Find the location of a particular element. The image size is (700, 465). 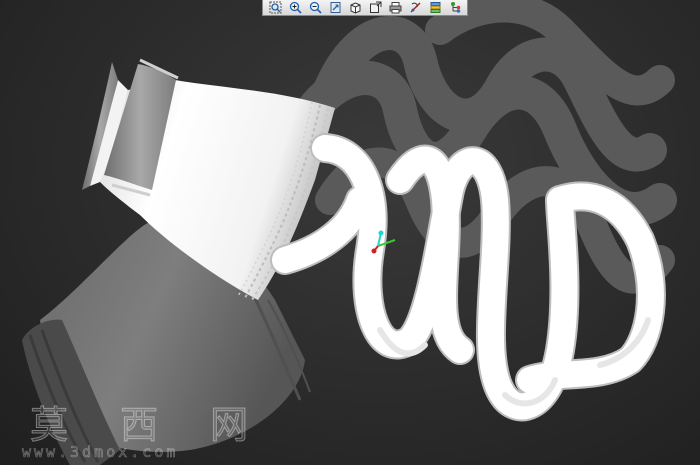

view-cube-button is located at coordinates (355, 8).